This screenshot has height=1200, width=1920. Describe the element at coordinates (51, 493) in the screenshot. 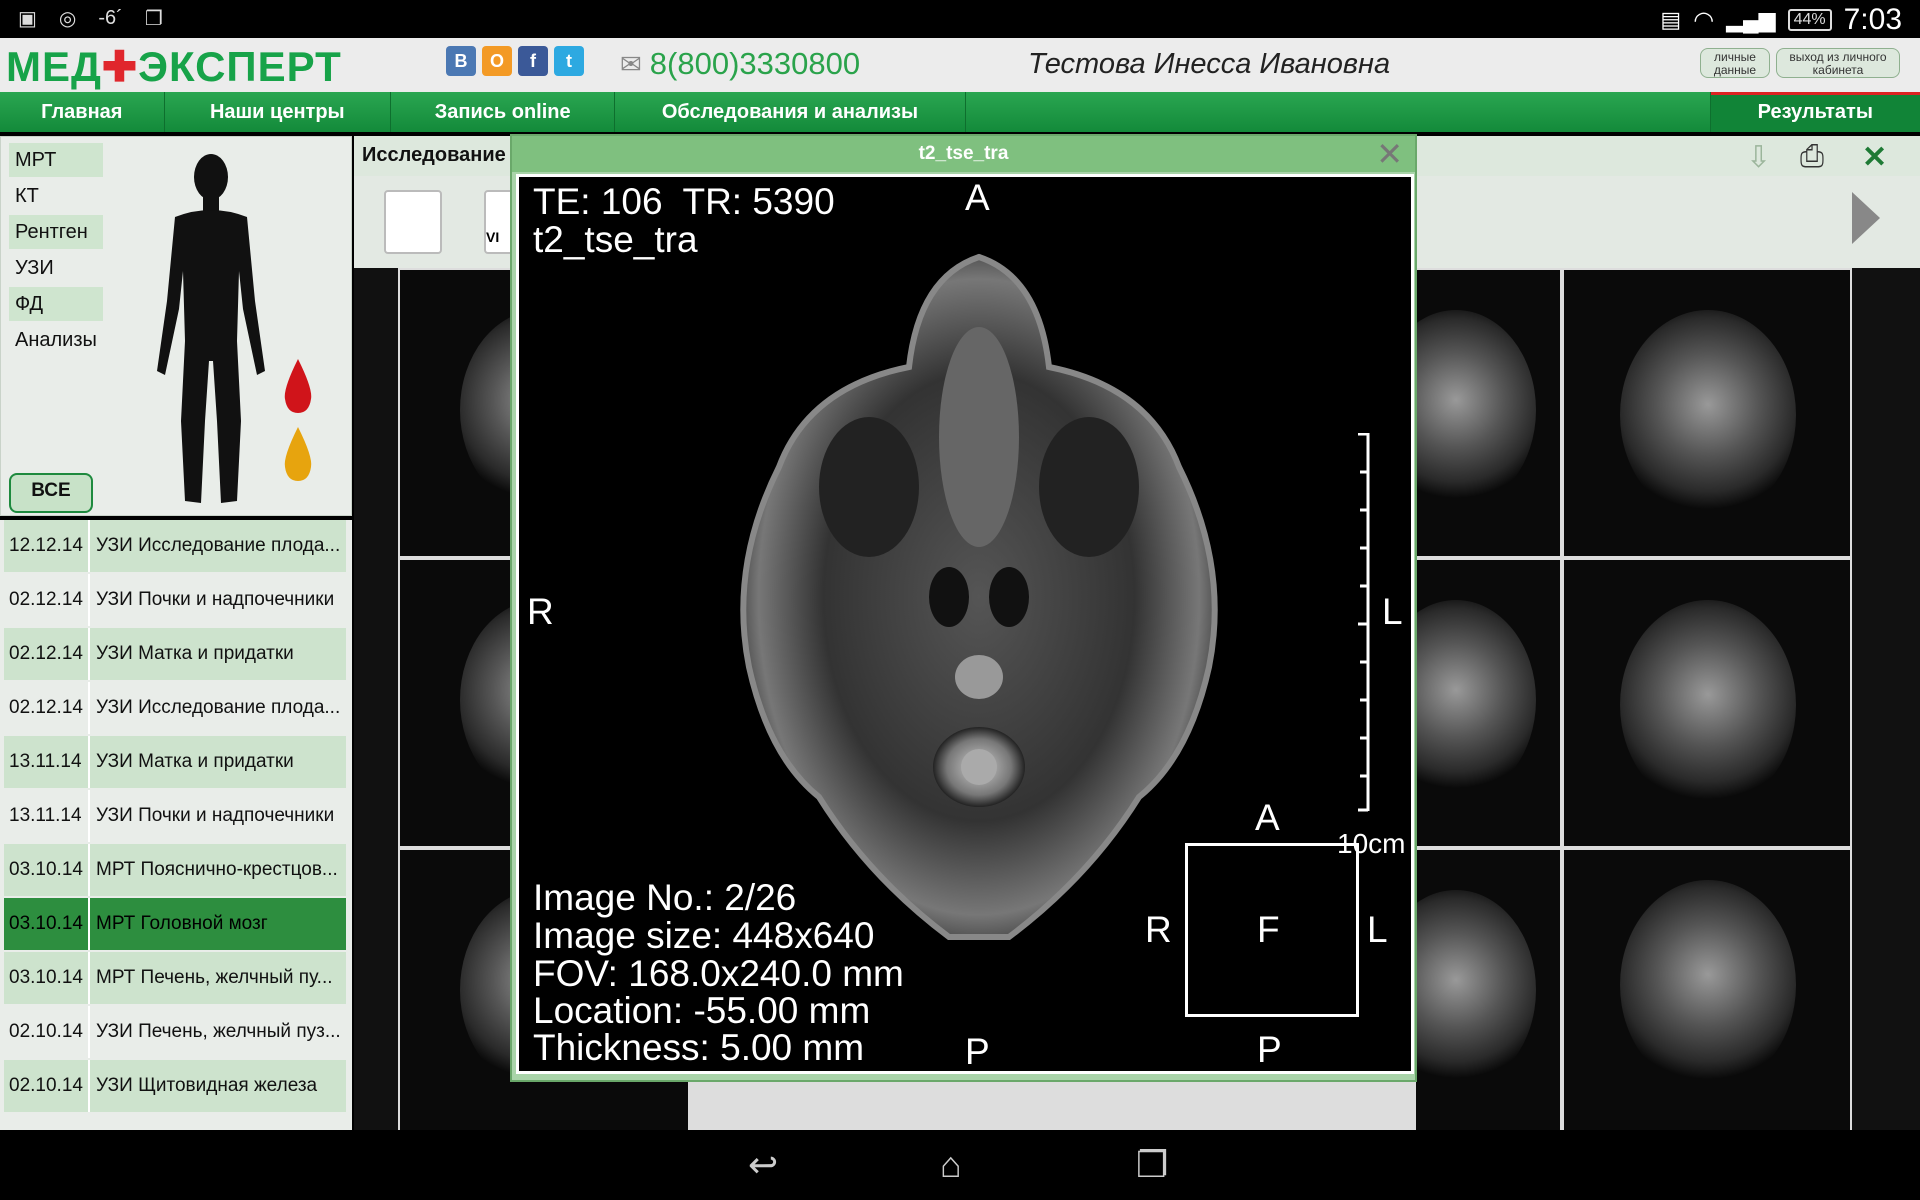

I see `all-button: ВСЕ` at that location.